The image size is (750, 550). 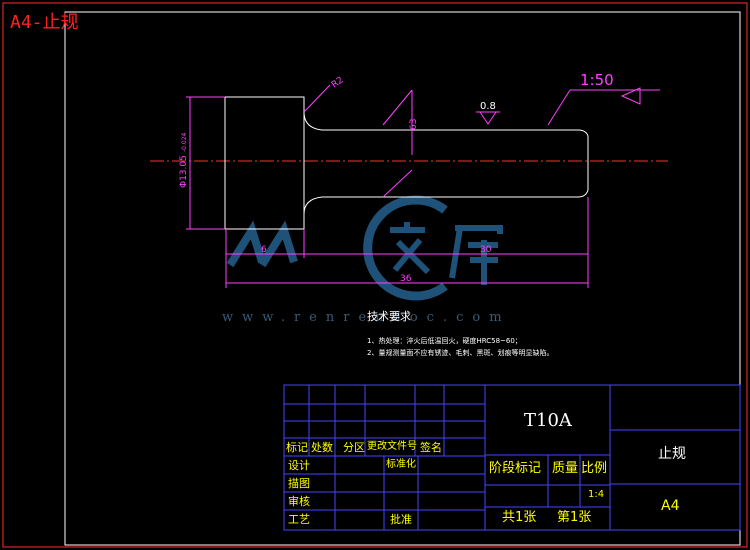 What do you see at coordinates (364, 248) in the screenshot?
I see `watermark-logo` at bounding box center [364, 248].